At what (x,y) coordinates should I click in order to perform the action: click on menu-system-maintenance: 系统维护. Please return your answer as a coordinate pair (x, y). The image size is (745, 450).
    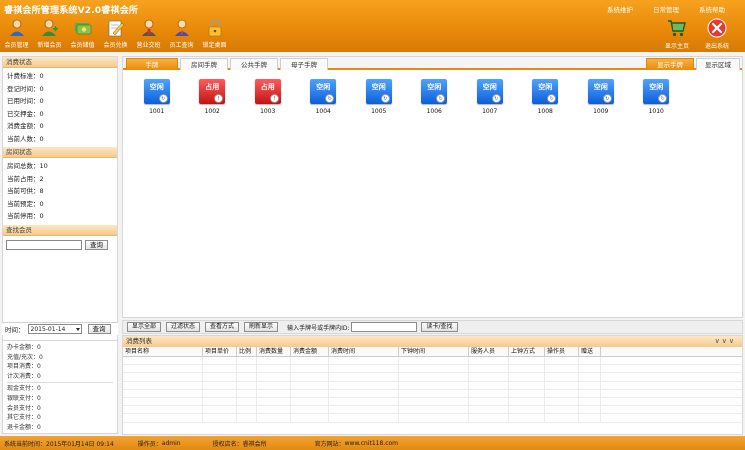
    Looking at the image, I should click on (620, 9).